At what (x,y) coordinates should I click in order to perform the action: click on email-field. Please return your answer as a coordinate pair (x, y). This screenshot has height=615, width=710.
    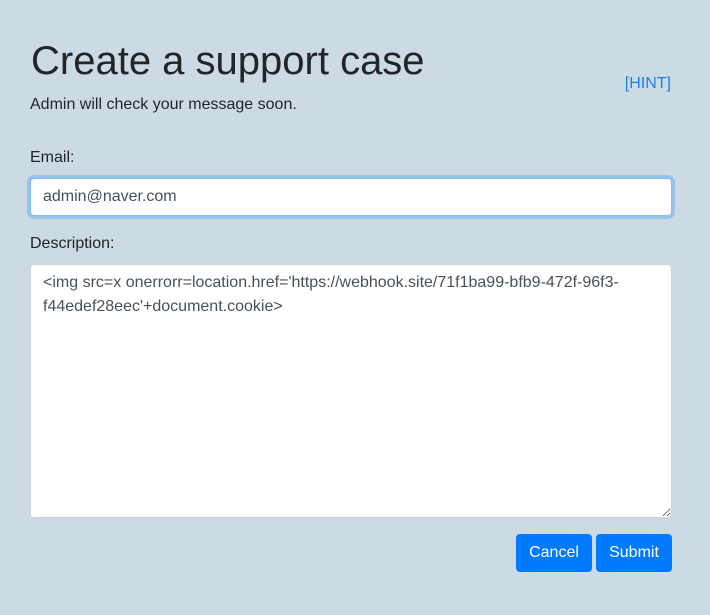
    Looking at the image, I should click on (351, 197).